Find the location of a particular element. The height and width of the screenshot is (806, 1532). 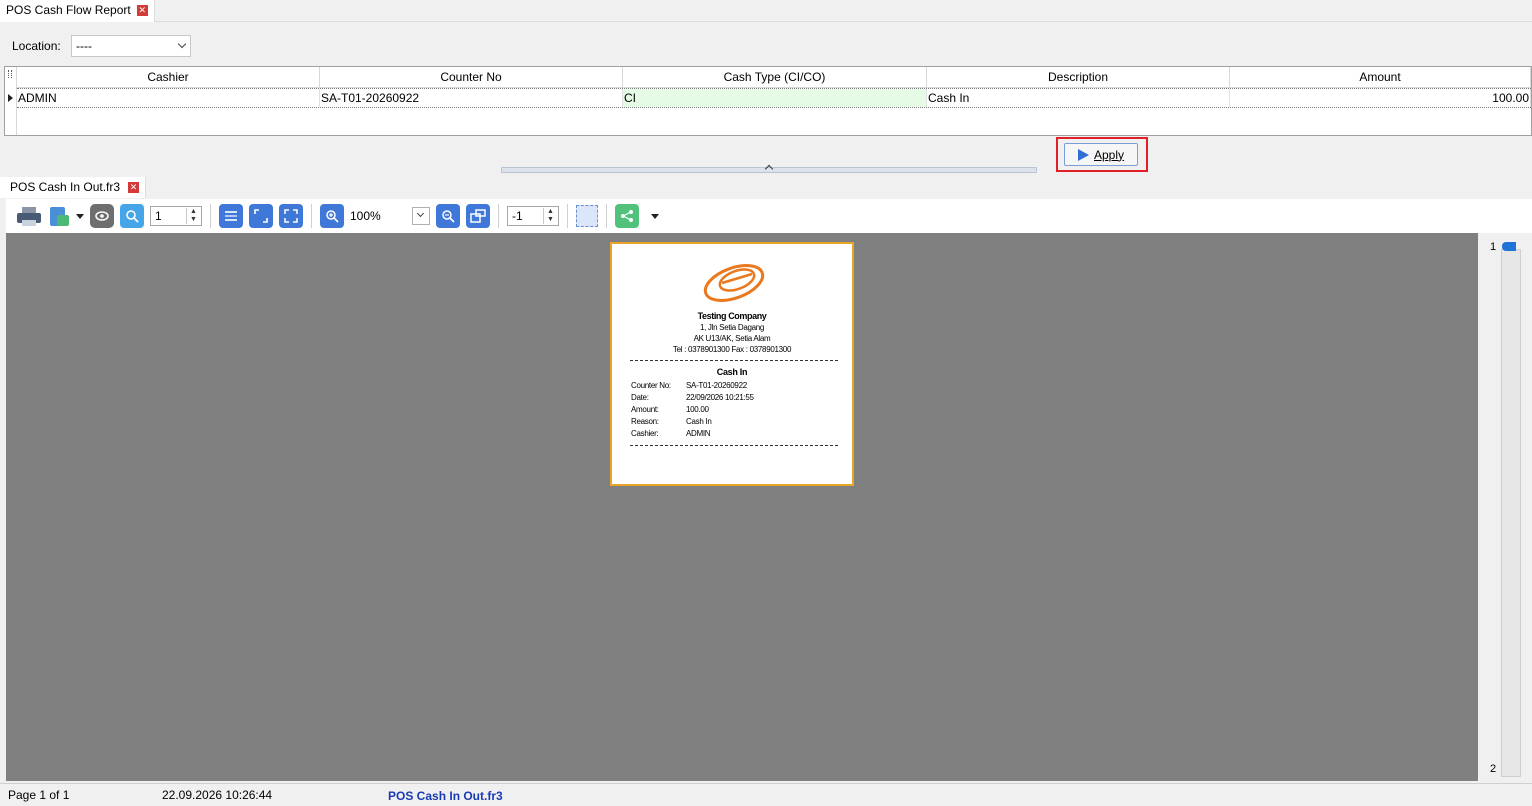

location-value: ---- is located at coordinates (84, 46).